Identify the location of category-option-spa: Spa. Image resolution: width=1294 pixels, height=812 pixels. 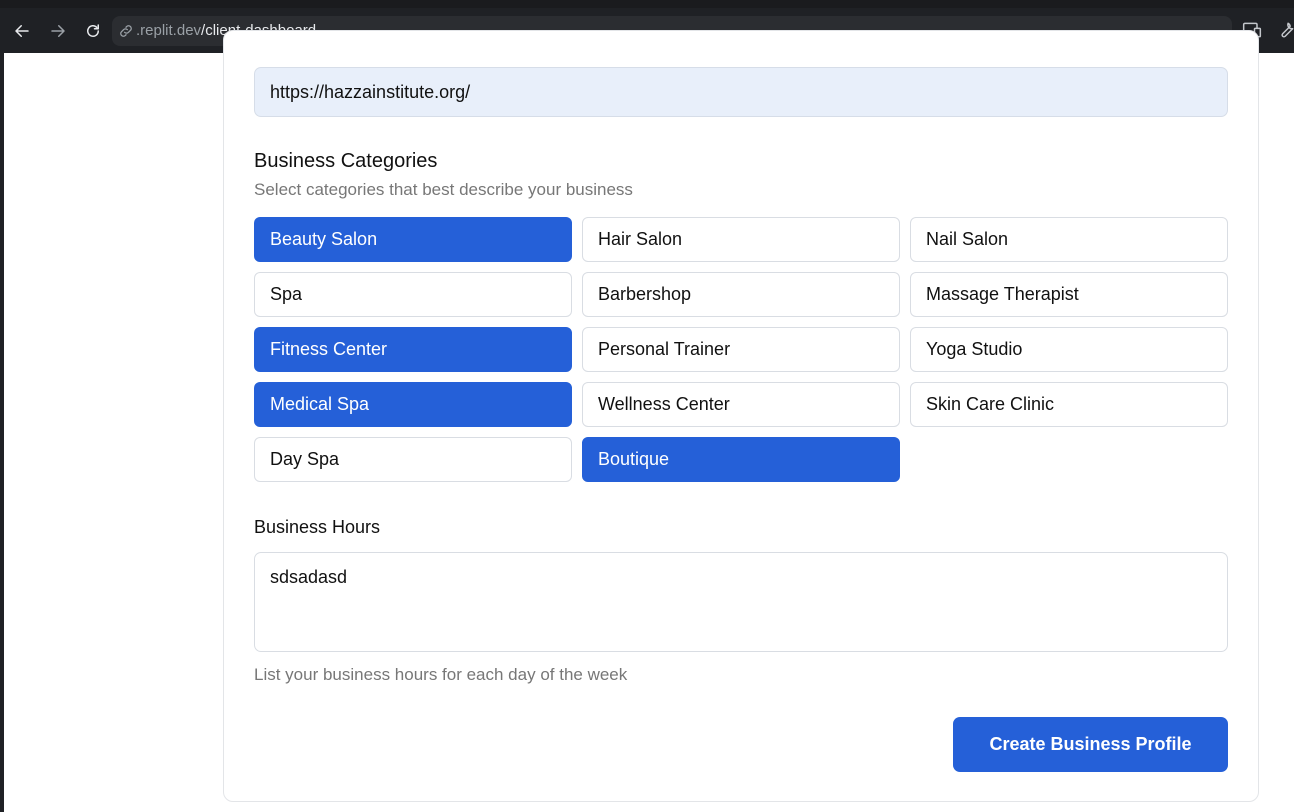
(413, 294).